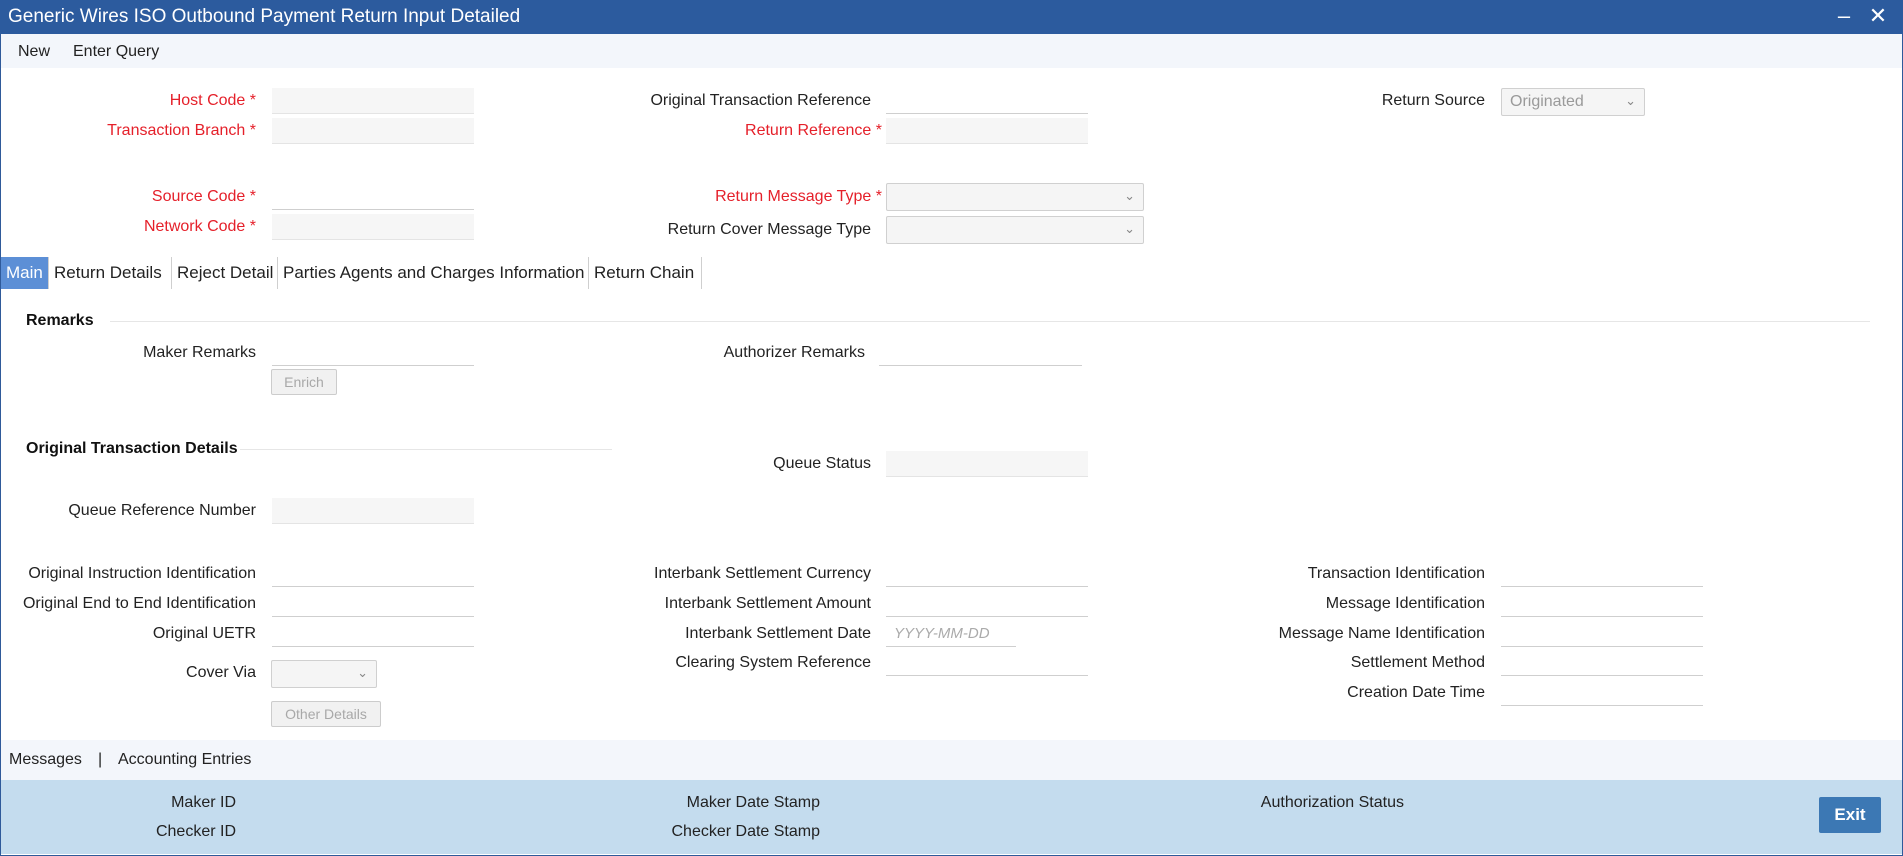  What do you see at coordinates (1396, 573) in the screenshot?
I see `transaction-identification-label: Transaction Identification` at bounding box center [1396, 573].